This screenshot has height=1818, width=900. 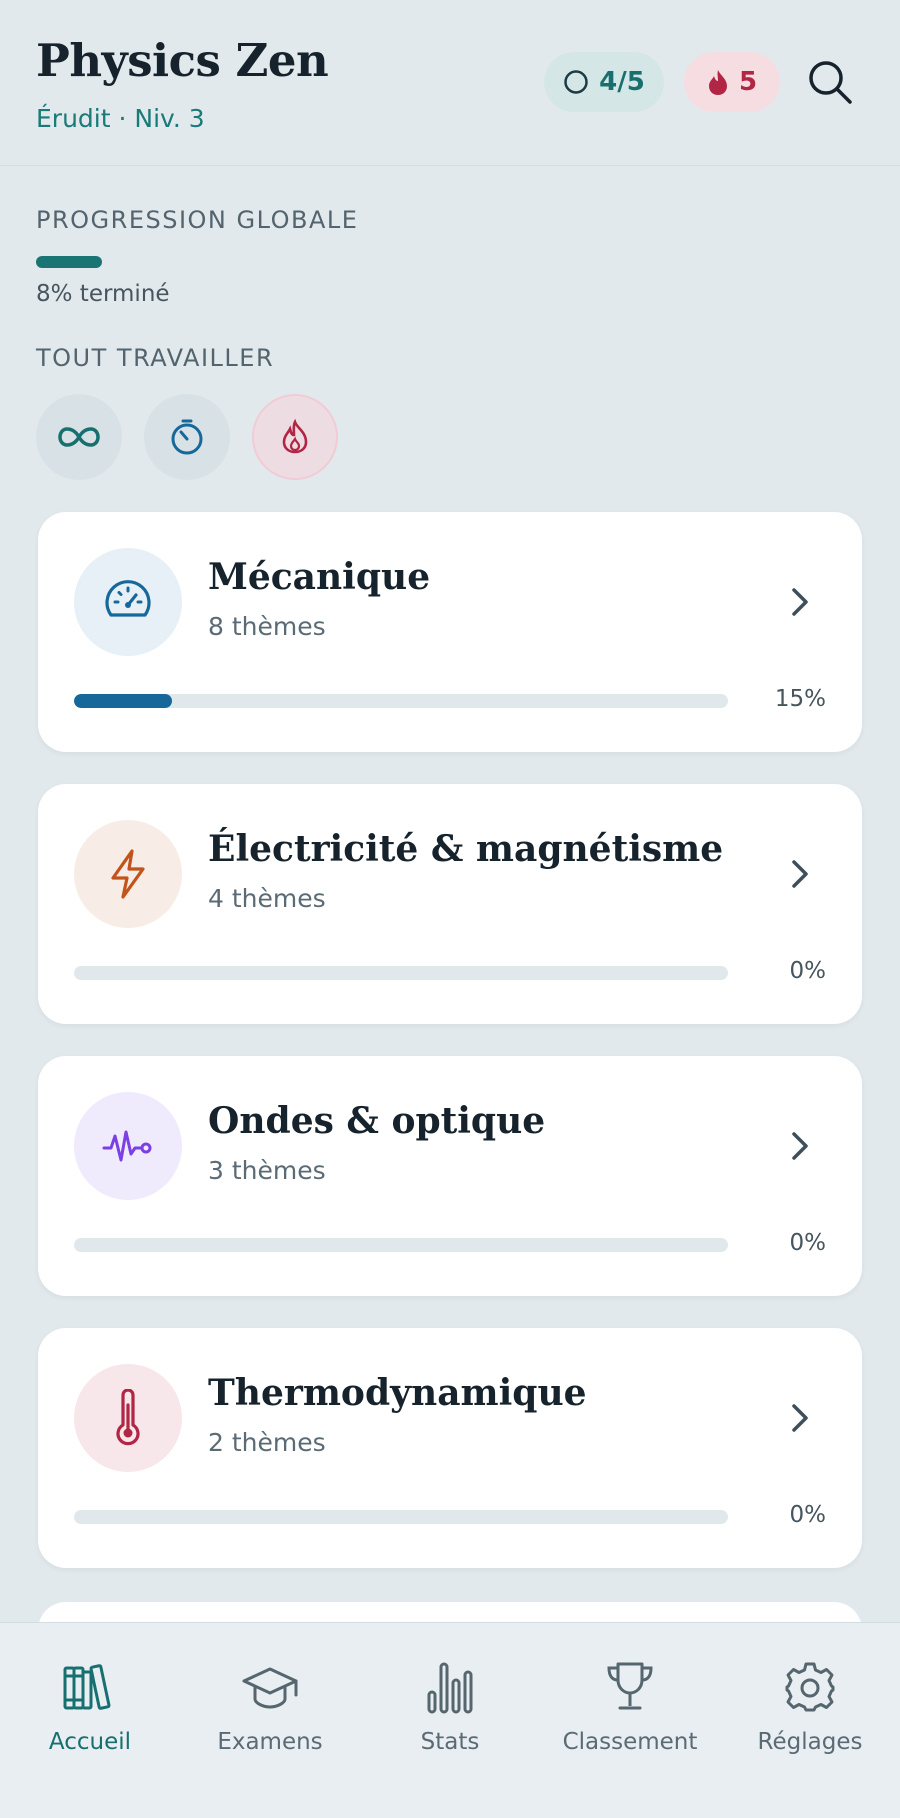 What do you see at coordinates (450, 1448) in the screenshot?
I see `subject-card-thermodynamique: Thermodynamique 2 thèmes 0%` at bounding box center [450, 1448].